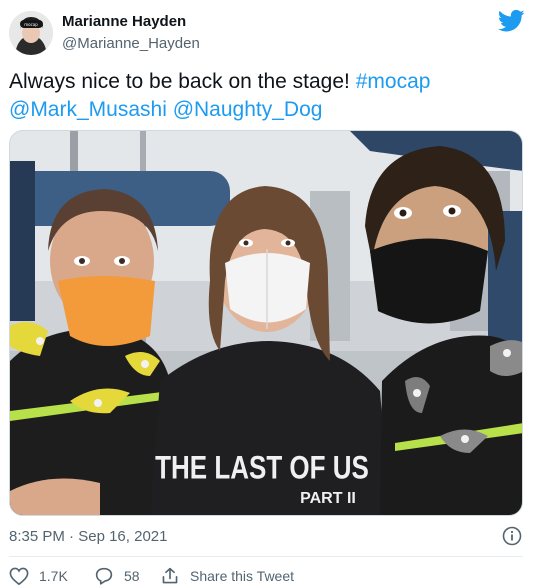  Describe the element at coordinates (227, 576) in the screenshot. I see `share-button: Share this Tweet` at that location.